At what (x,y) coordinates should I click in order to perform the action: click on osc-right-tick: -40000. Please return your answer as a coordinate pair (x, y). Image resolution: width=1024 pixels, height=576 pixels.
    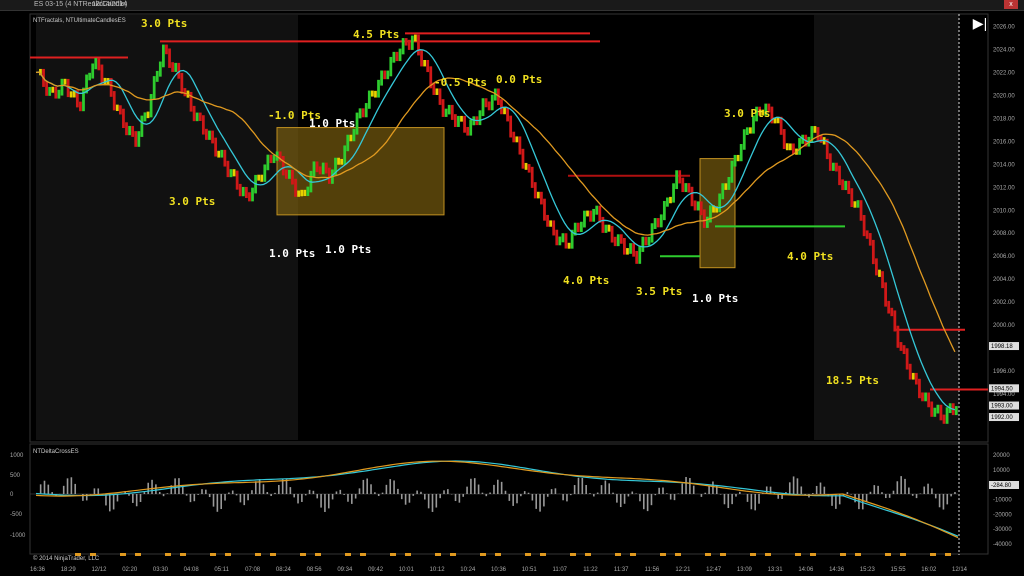
    Looking at the image, I should click on (1002, 545).